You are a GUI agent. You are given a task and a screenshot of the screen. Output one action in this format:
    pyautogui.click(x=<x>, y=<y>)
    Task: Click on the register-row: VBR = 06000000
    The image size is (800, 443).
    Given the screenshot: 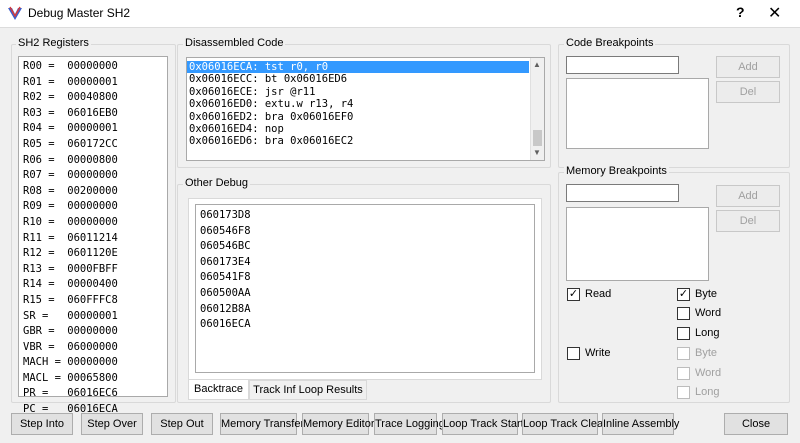 What is the action you would take?
    pyautogui.click(x=93, y=348)
    